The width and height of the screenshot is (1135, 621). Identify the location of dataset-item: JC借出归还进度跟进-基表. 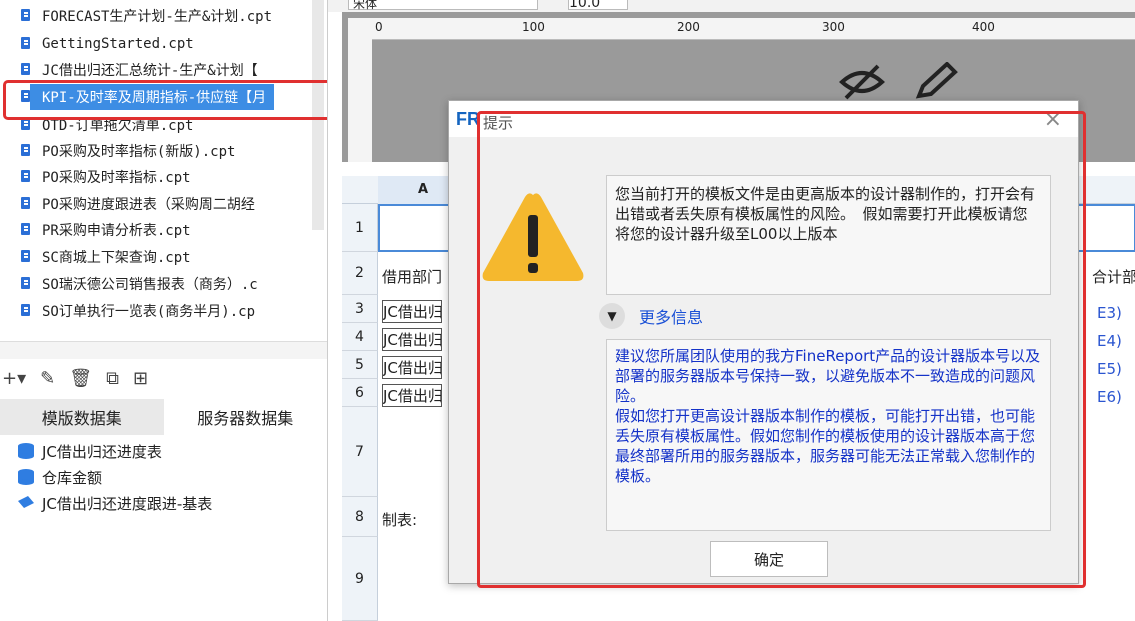
(106, 503).